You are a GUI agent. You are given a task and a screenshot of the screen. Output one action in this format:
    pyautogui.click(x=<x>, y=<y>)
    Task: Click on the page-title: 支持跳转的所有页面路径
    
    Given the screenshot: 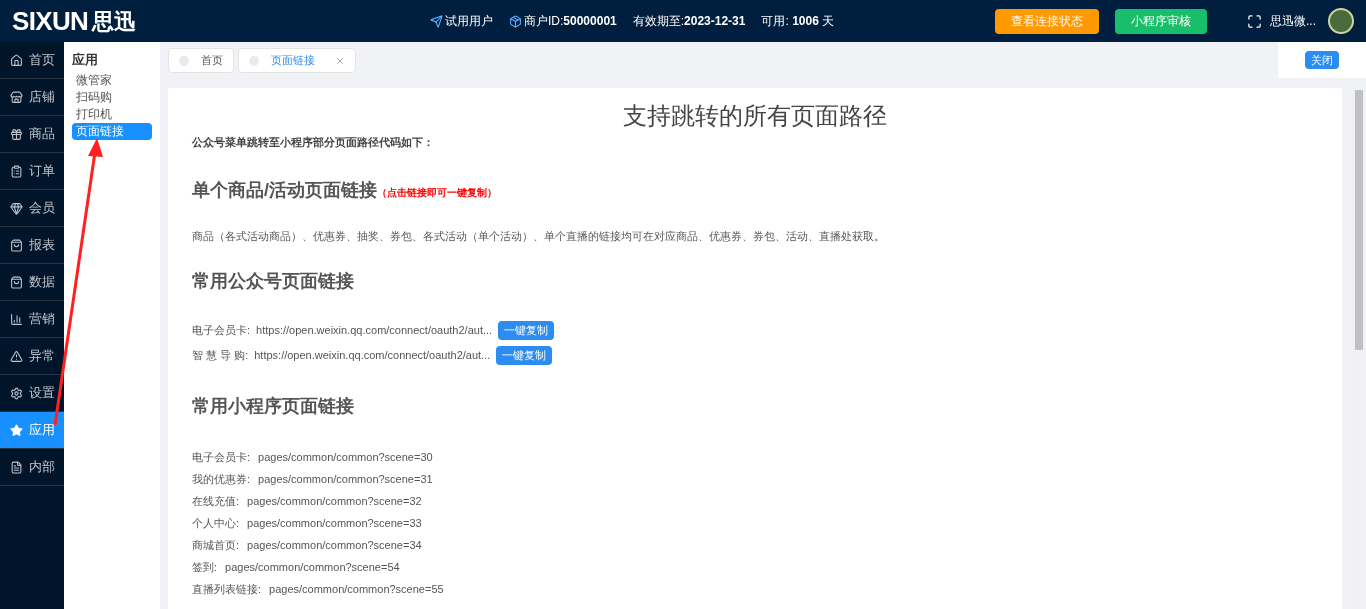 What is the action you would take?
    pyautogui.click(x=755, y=116)
    